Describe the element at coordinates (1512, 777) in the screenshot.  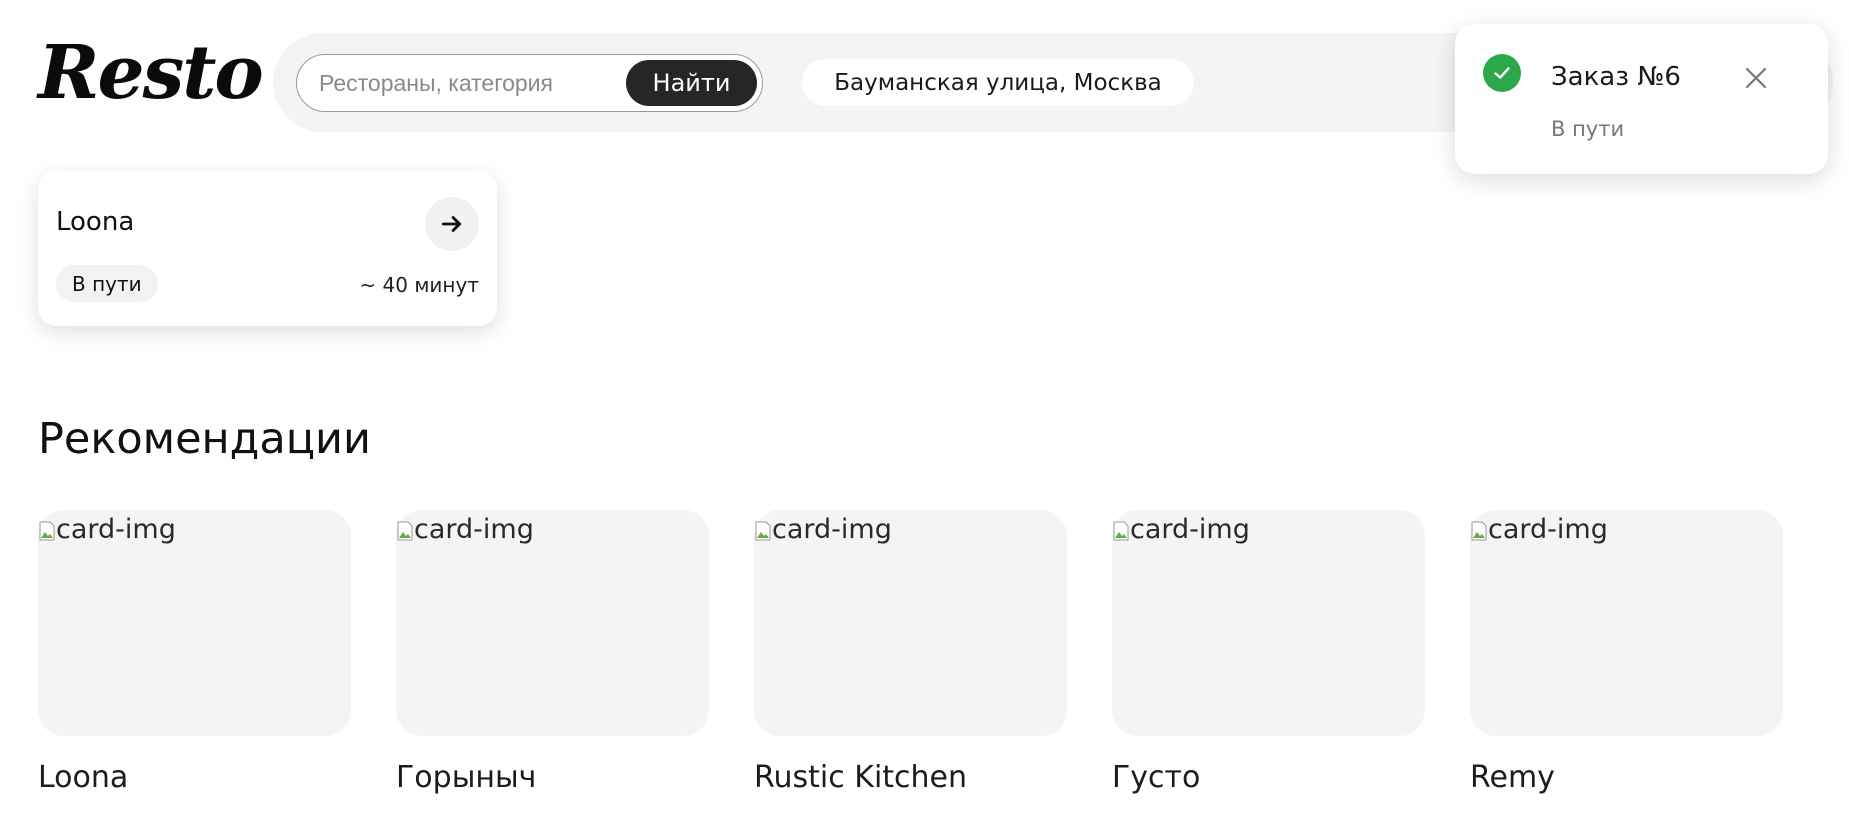
I see `restaurant-name: Remy` at that location.